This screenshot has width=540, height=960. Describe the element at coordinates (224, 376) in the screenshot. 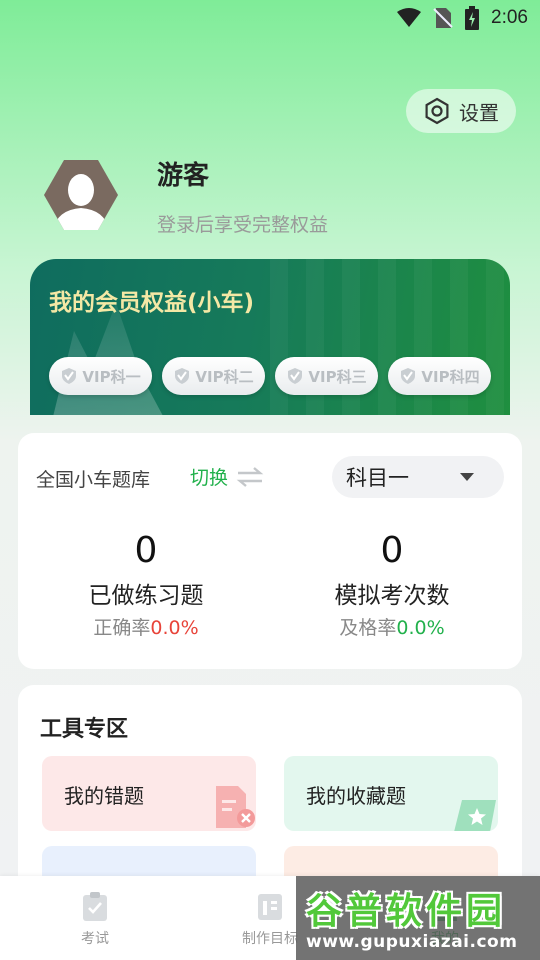

I see `vip-badge-label: VIP科二` at that location.